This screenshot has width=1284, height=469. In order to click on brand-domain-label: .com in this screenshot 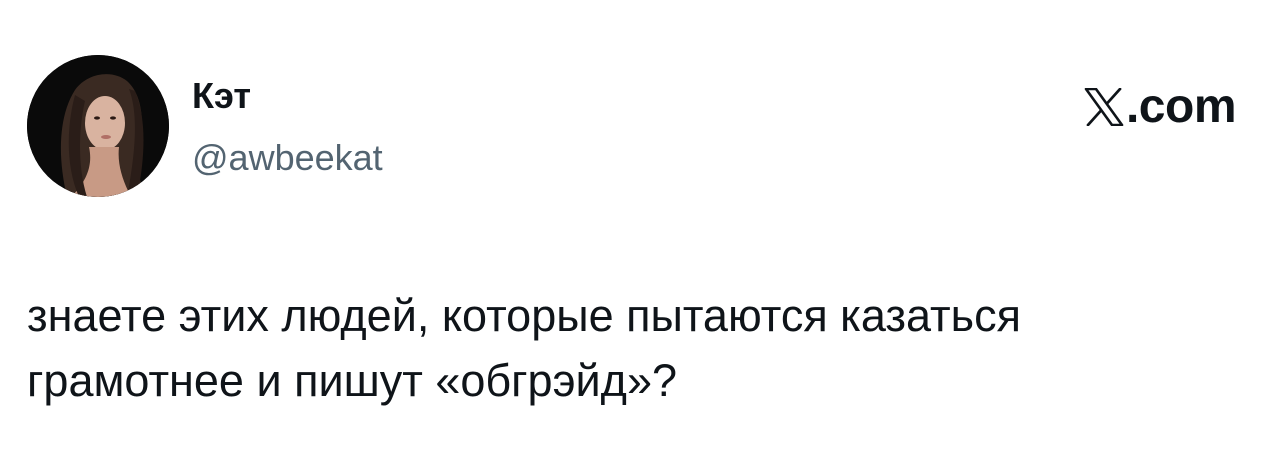, I will do `click(1181, 106)`.